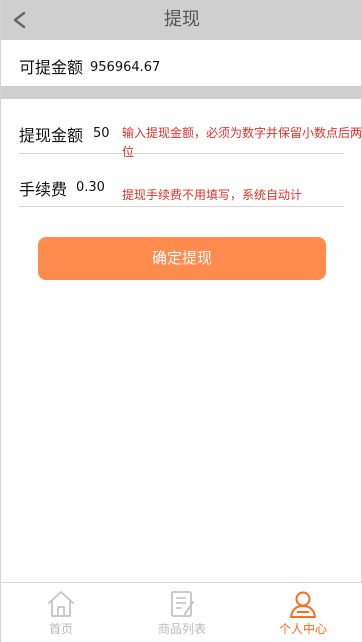 The width and height of the screenshot is (362, 642). I want to click on home-icon, so click(61, 604).